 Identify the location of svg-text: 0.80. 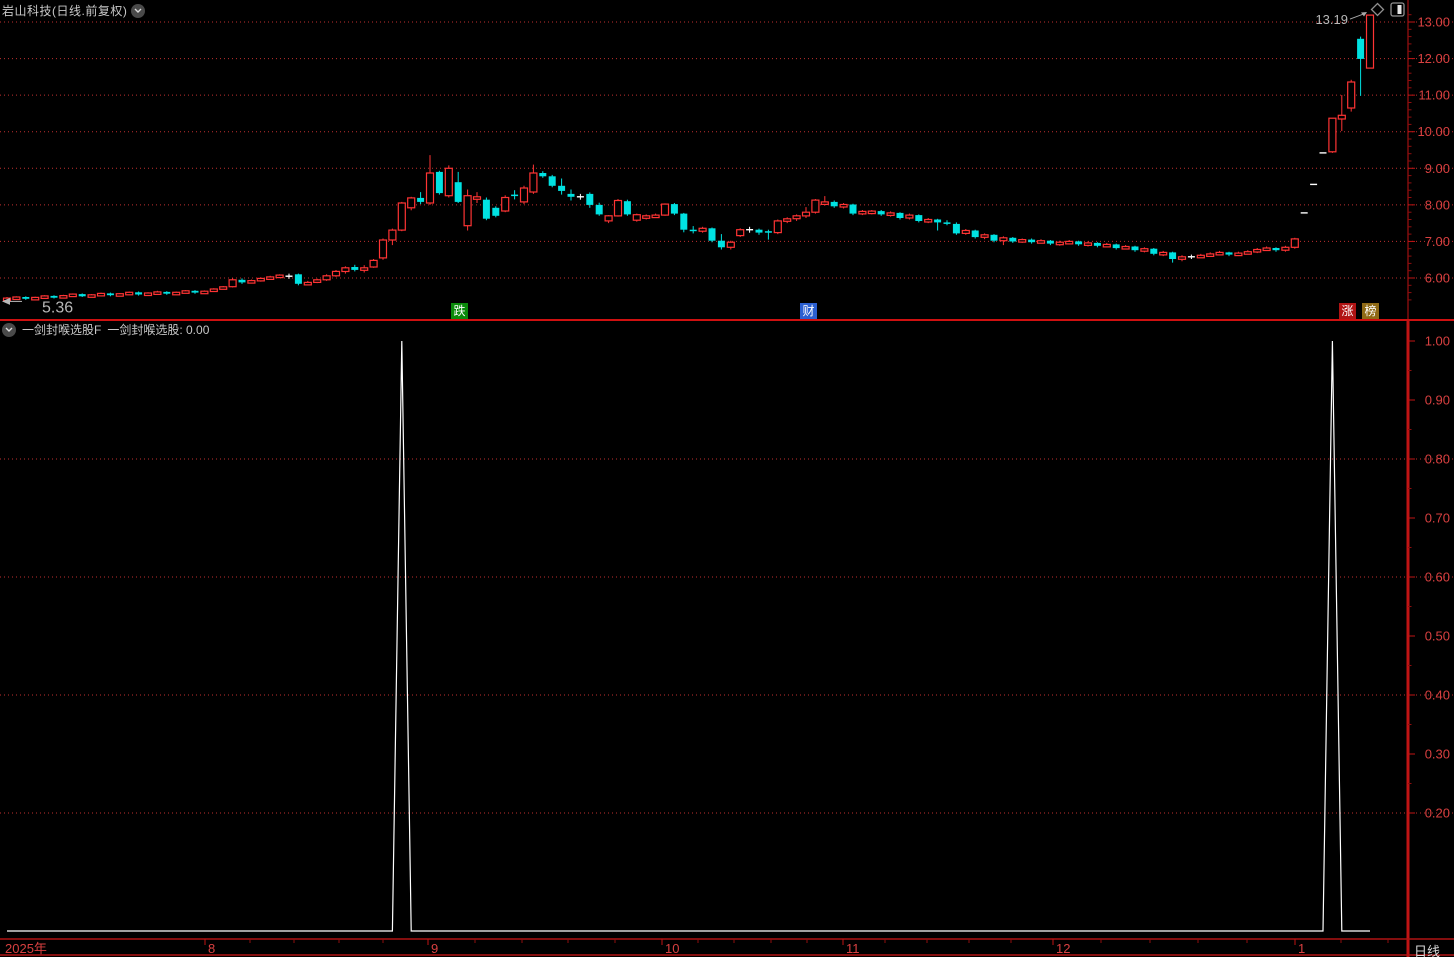
(1437, 459).